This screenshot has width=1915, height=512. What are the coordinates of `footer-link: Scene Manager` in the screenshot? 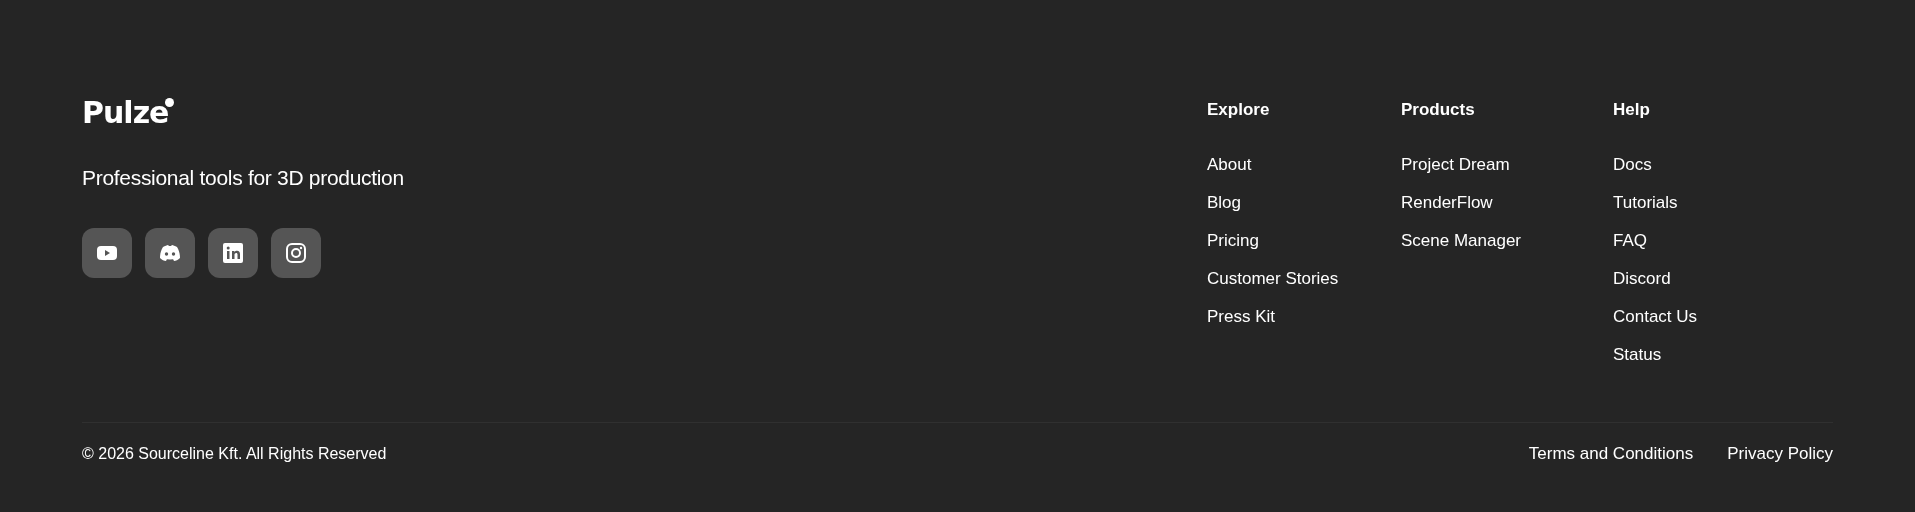 It's located at (1461, 240).